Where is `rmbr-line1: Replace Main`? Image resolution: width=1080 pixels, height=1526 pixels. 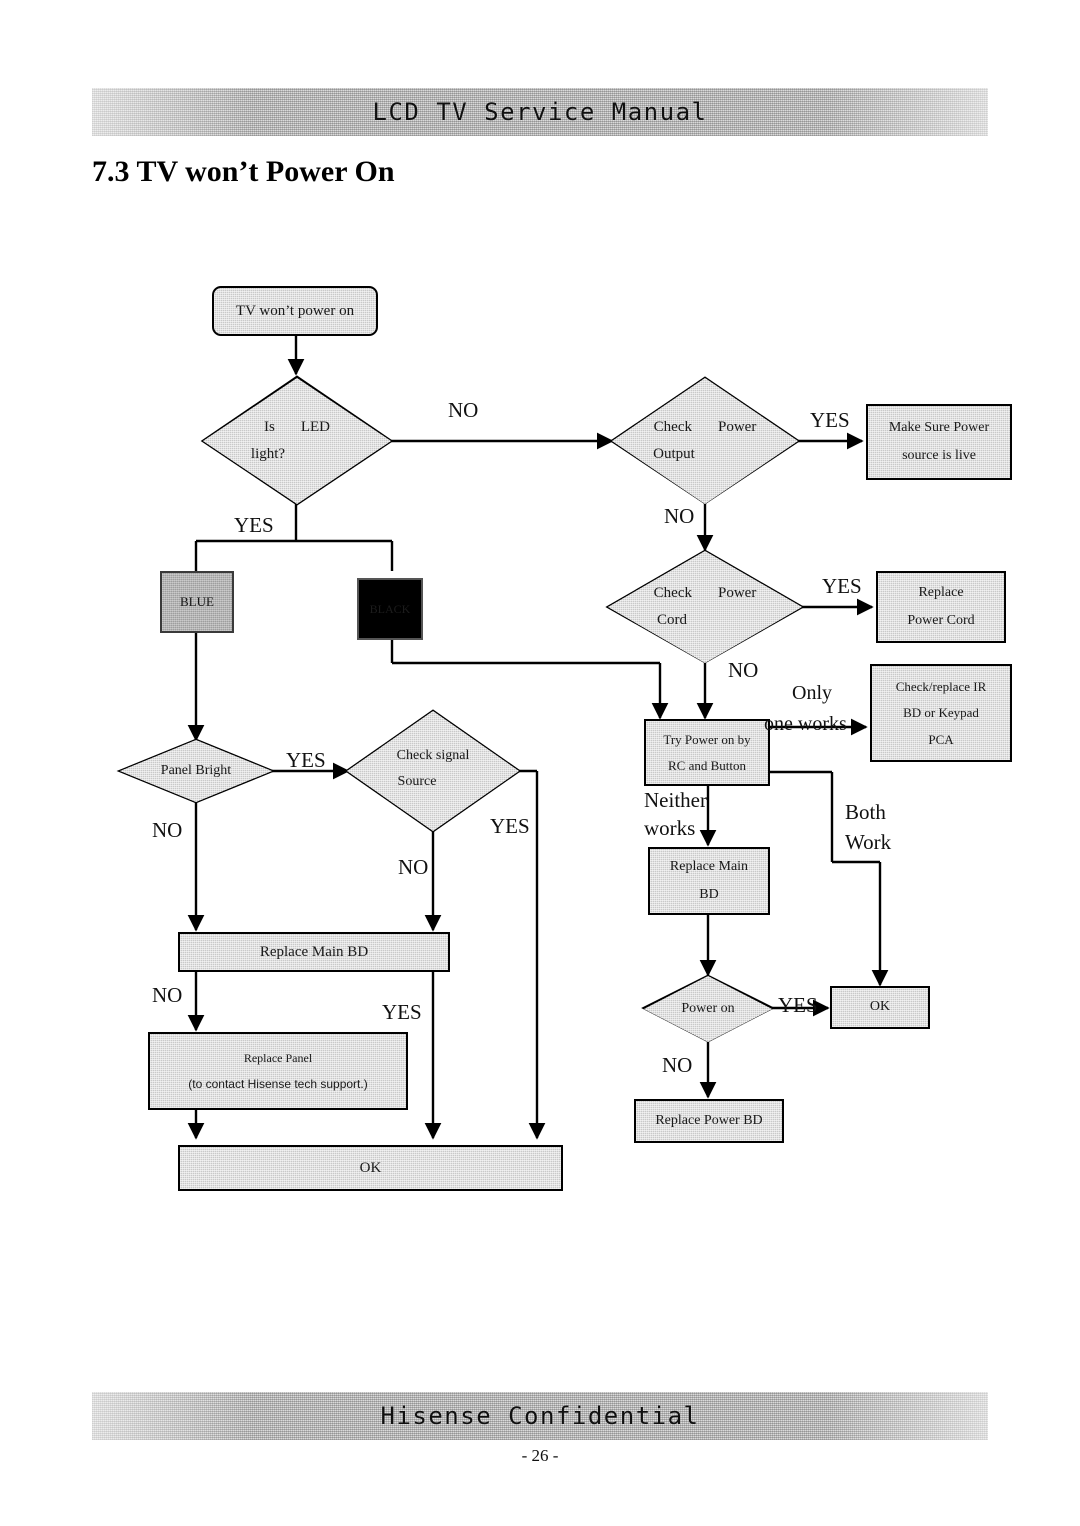 rmbr-line1: Replace Main is located at coordinates (709, 866).